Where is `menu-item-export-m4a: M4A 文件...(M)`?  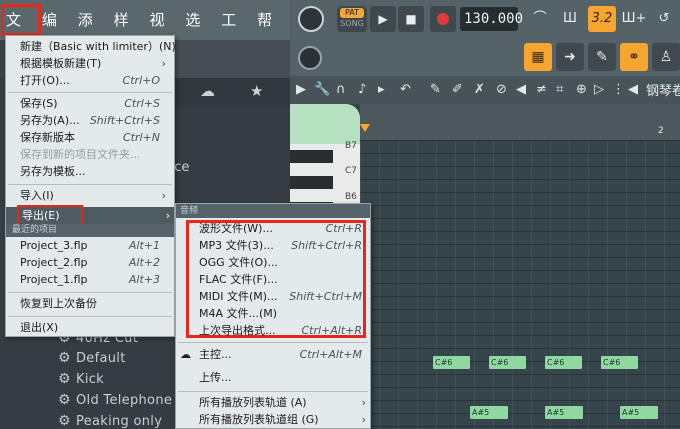
menu-item-export-m4a: M4A 文件...(M) is located at coordinates (280, 313).